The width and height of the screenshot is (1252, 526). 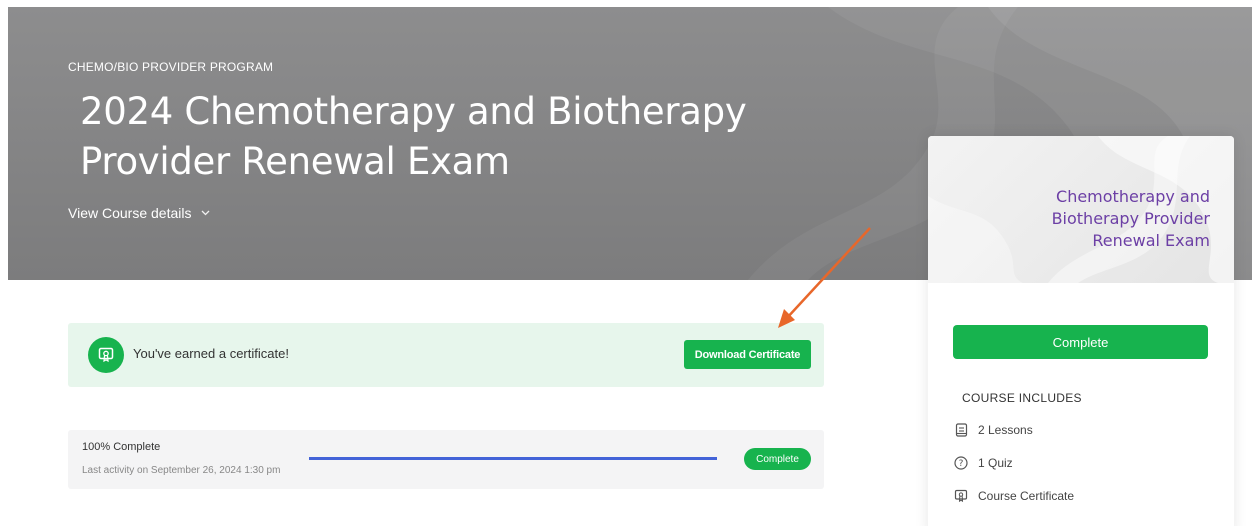 I want to click on chevron-down-icon, so click(x=205, y=213).